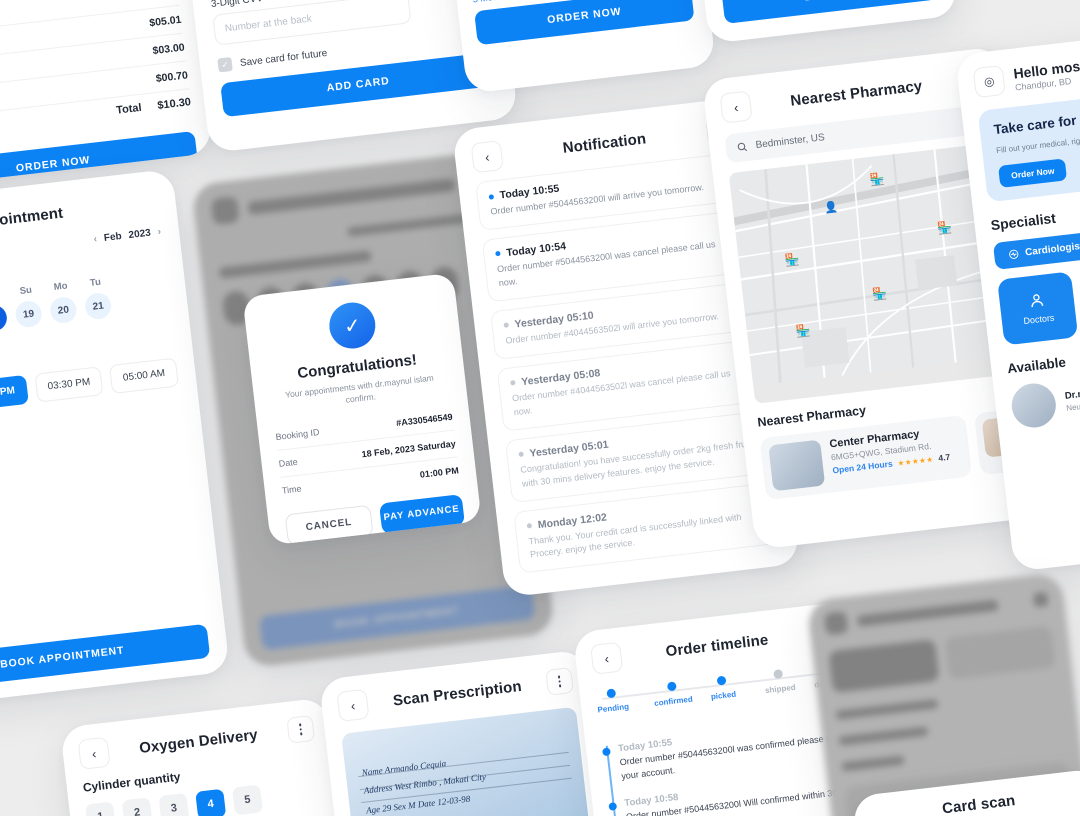  I want to click on date-number: 20, so click(63, 310).